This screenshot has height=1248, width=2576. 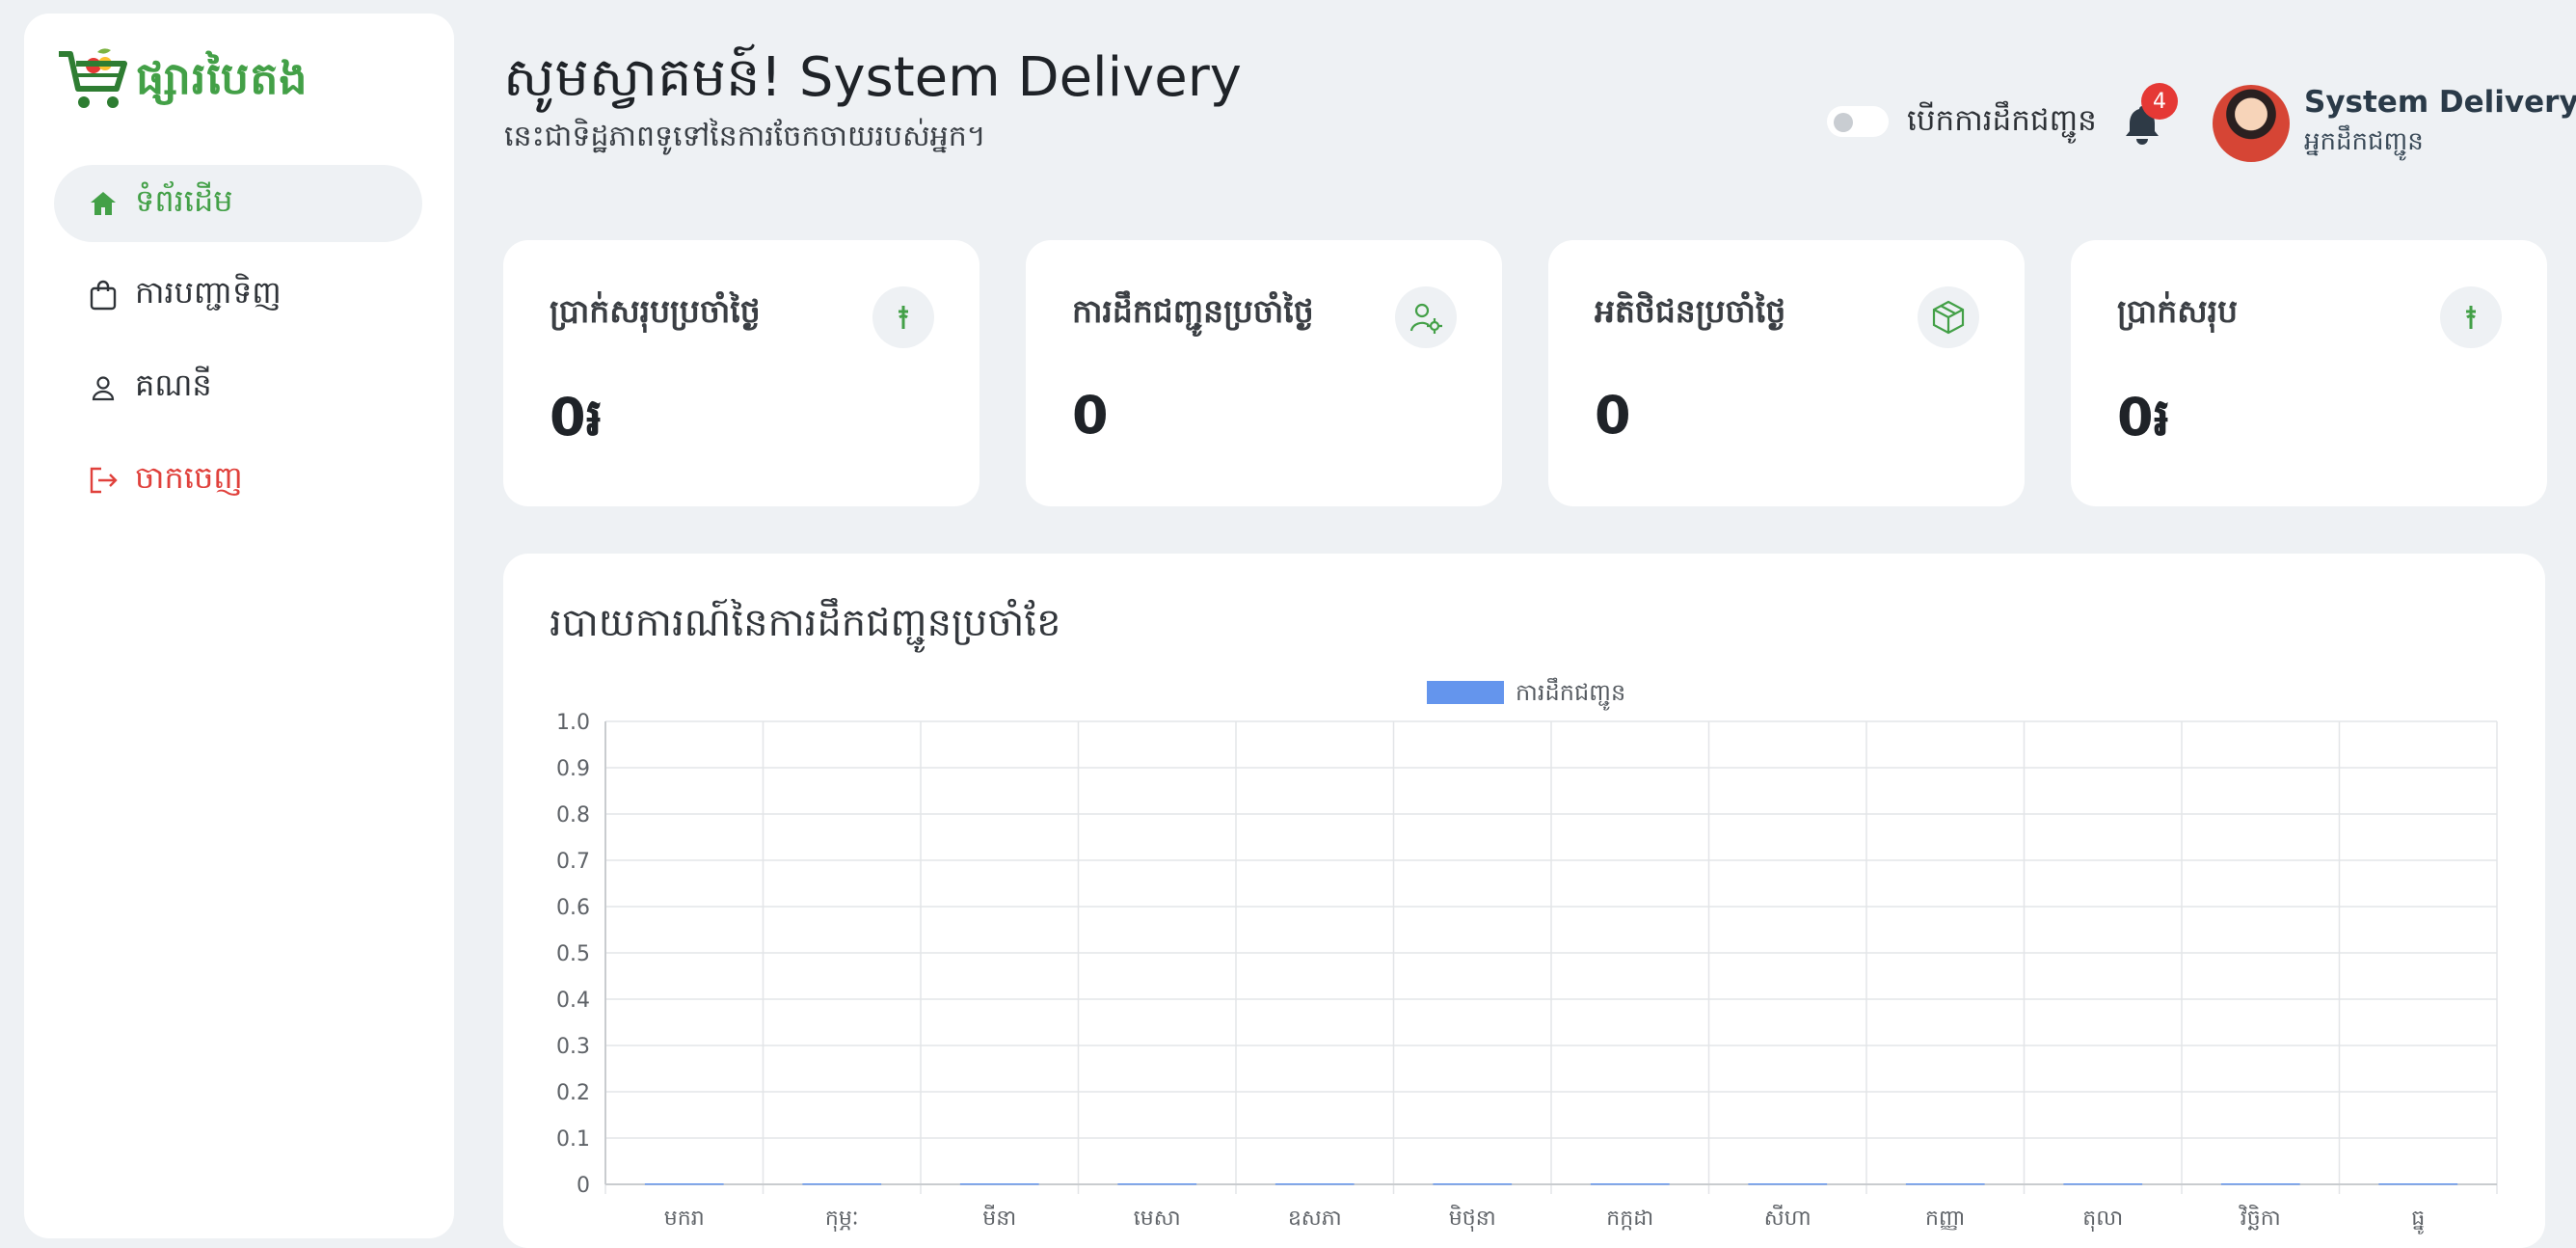 What do you see at coordinates (573, 908) in the screenshot?
I see `y-tick-label: 0.6` at bounding box center [573, 908].